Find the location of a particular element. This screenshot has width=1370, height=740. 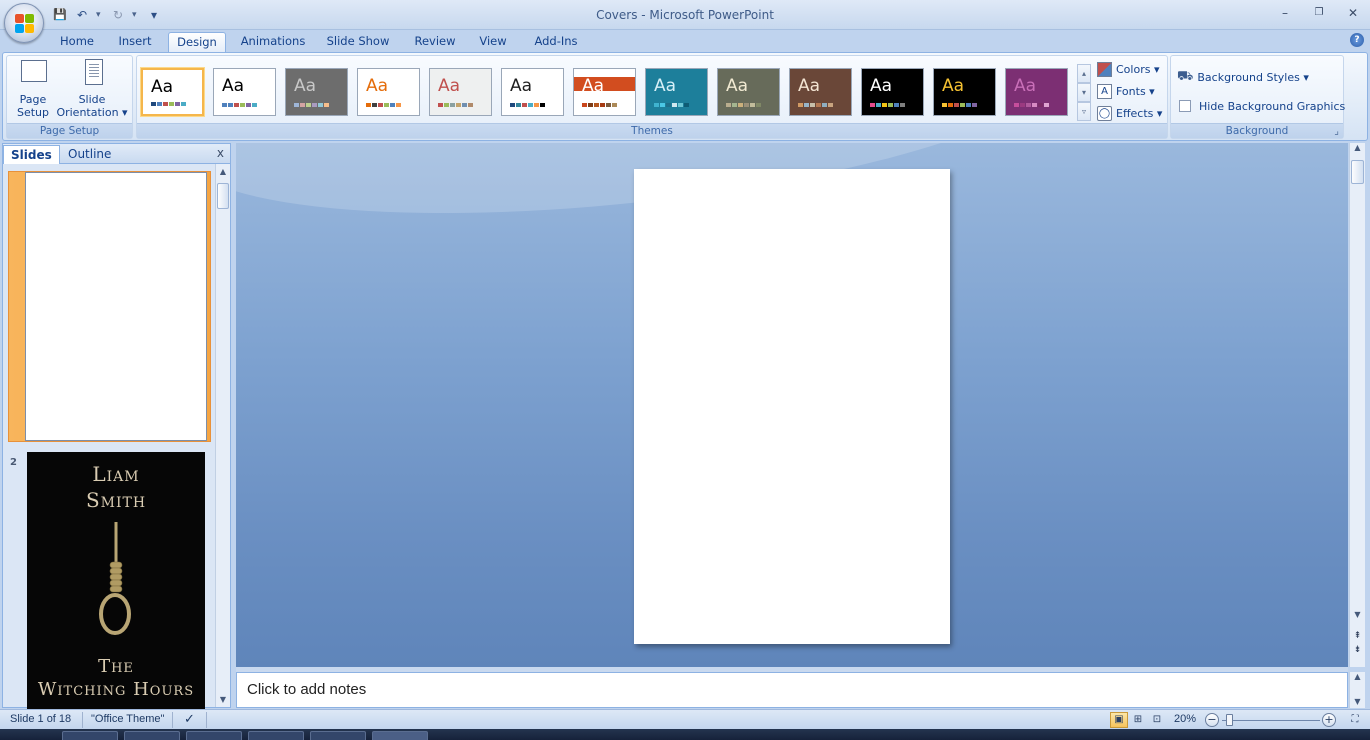

gallery-scroll-down-icon: ▾ is located at coordinates (1084, 92).